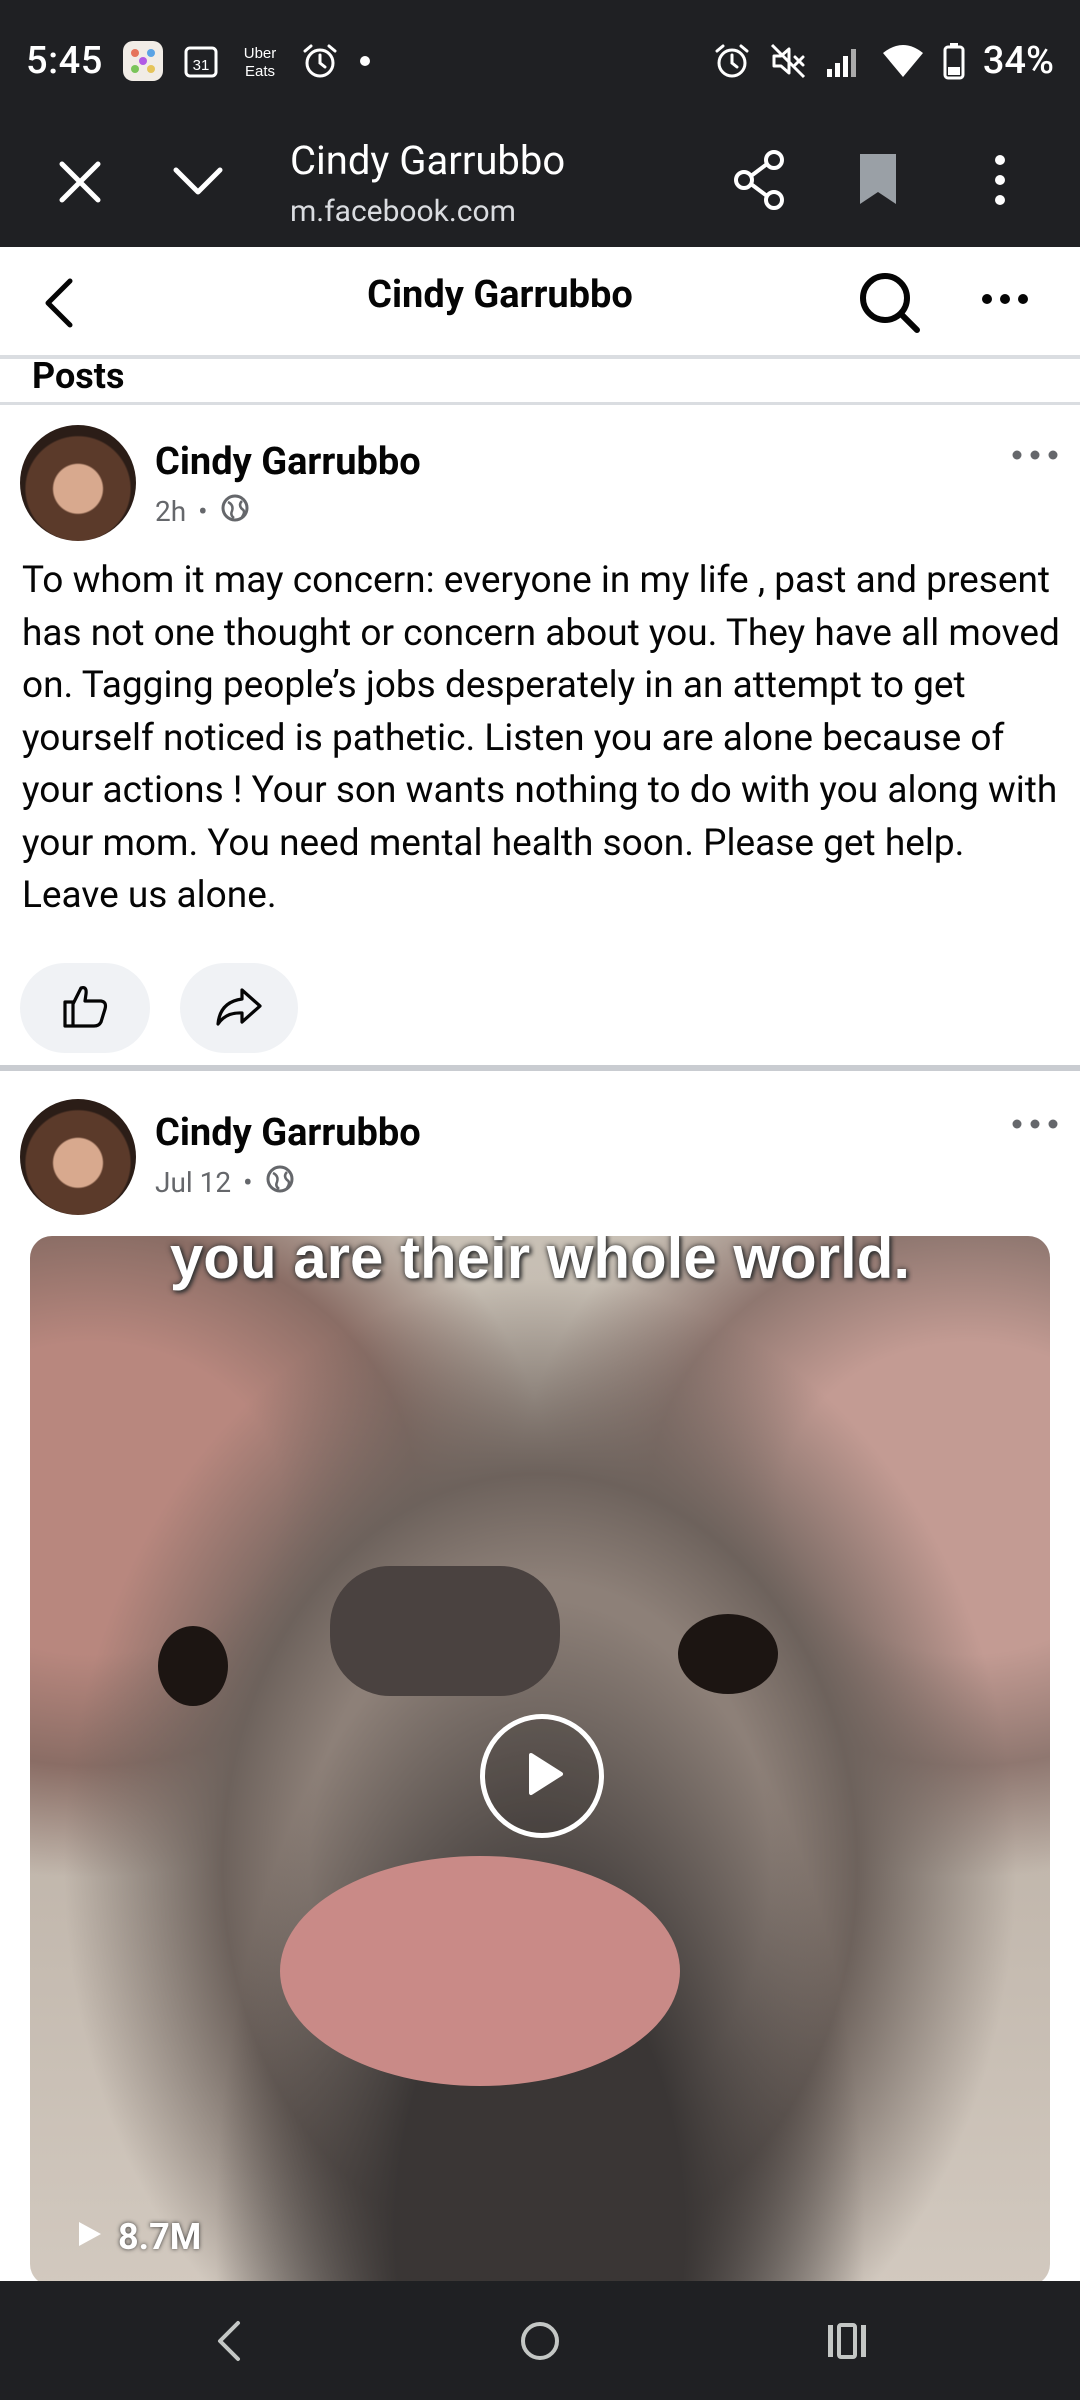 The width and height of the screenshot is (1080, 2400). What do you see at coordinates (760, 182) in the screenshot?
I see `share-icon` at bounding box center [760, 182].